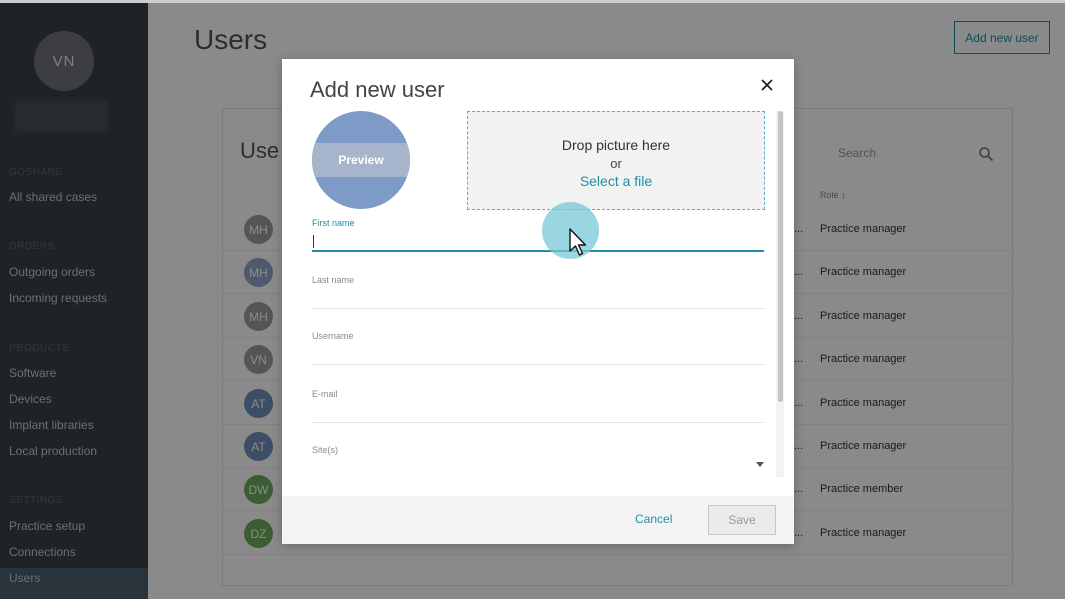 The image size is (1065, 599). I want to click on username-field: Username, so click(538, 351).